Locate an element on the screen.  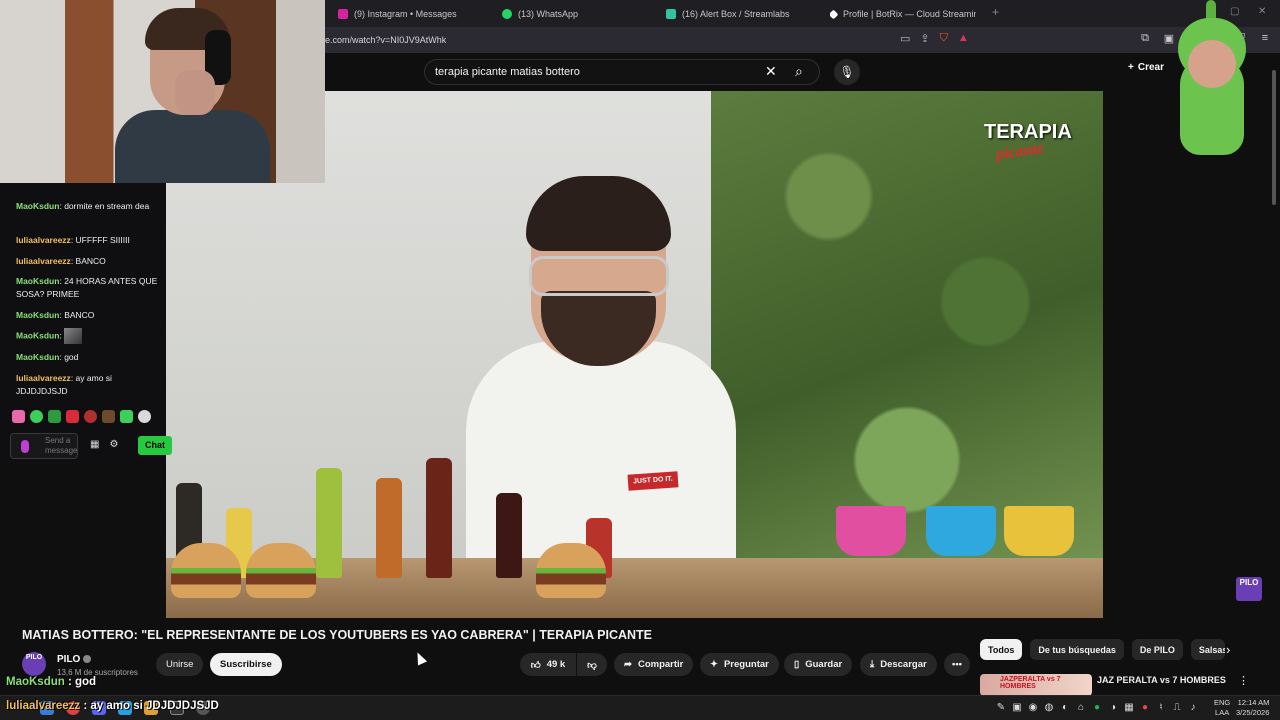
close-window-icon: ✕ is located at coordinates (1262, 11).